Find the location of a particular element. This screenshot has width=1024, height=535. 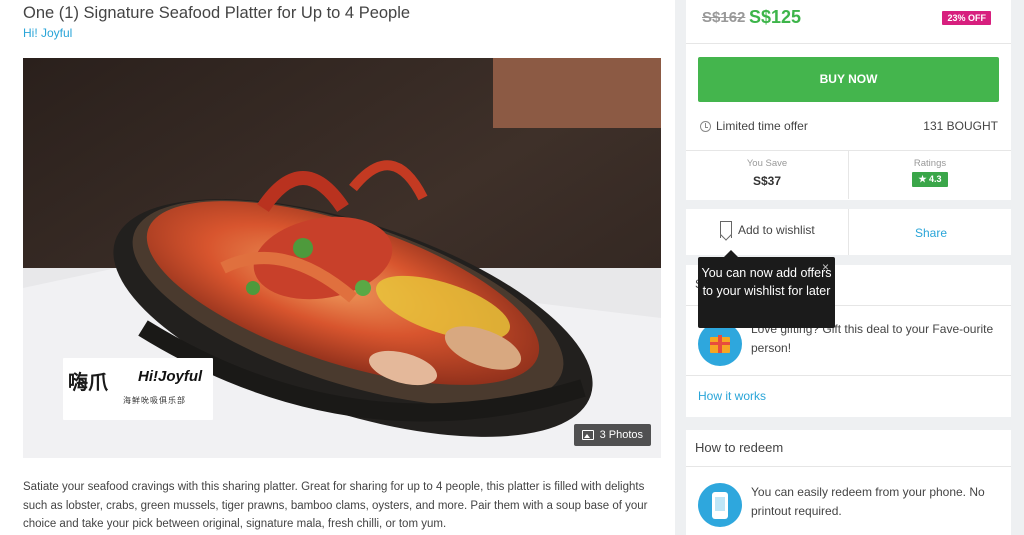

wishlist-share-card: Add to wishlist Share is located at coordinates (848, 232).